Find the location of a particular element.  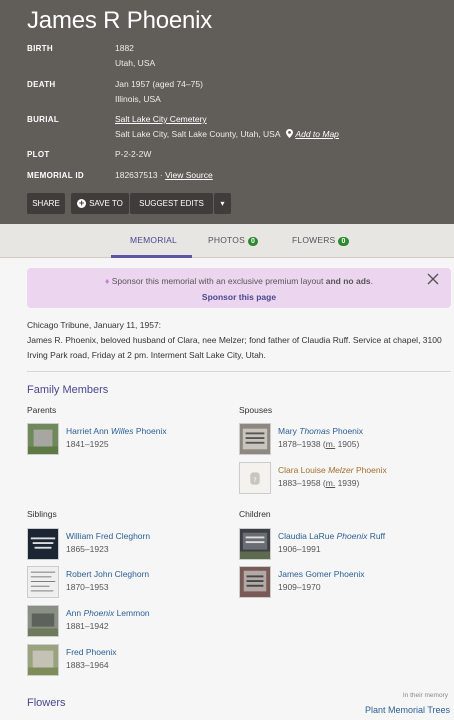

plant-memorial-trees-link: Plant Memorial Trees is located at coordinates (407, 710).